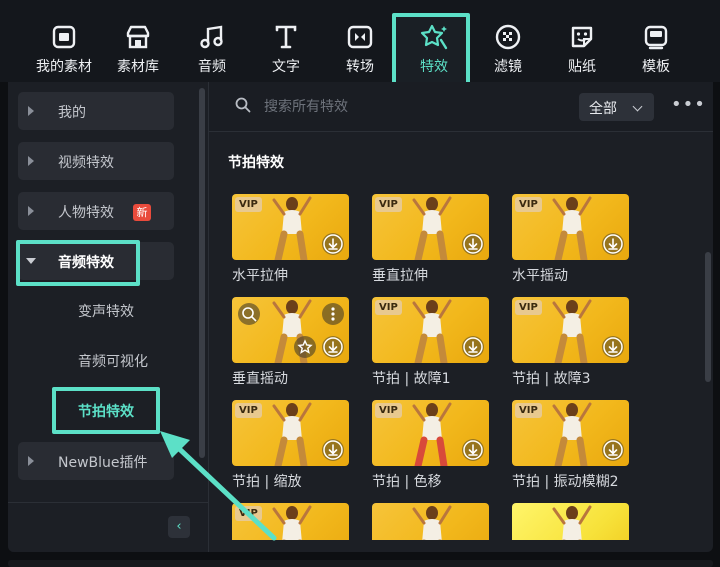 This screenshot has height=567, width=720. I want to click on effect-card: VIP 水平摇动, so click(570, 239).